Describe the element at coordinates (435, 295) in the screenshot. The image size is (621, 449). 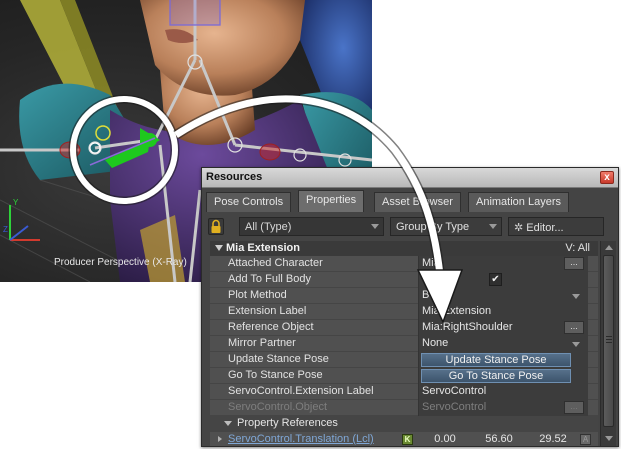
I see `property-value: Body` at that location.